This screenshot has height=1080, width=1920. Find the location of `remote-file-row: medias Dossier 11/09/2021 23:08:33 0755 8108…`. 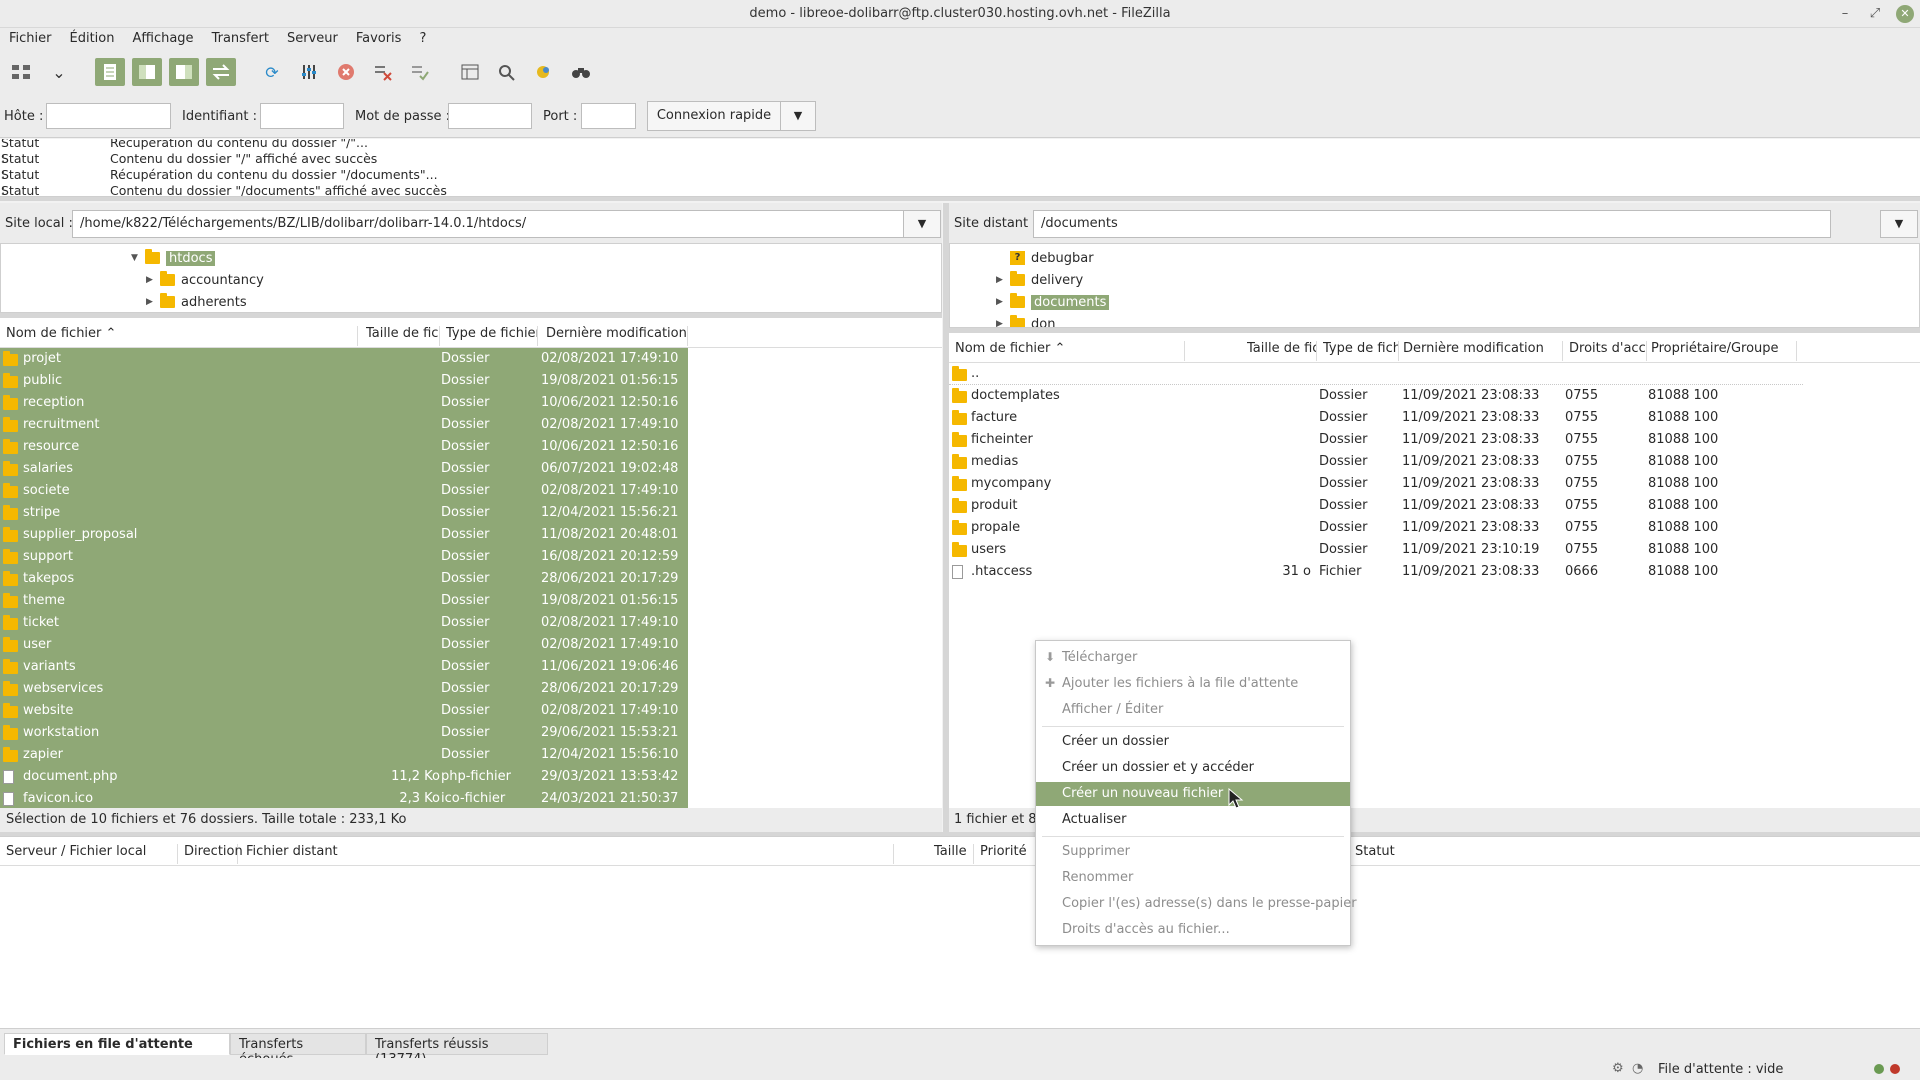

remote-file-row: medias Dossier 11/09/2021 23:08:33 0755 8108… is located at coordinates (1434, 462).